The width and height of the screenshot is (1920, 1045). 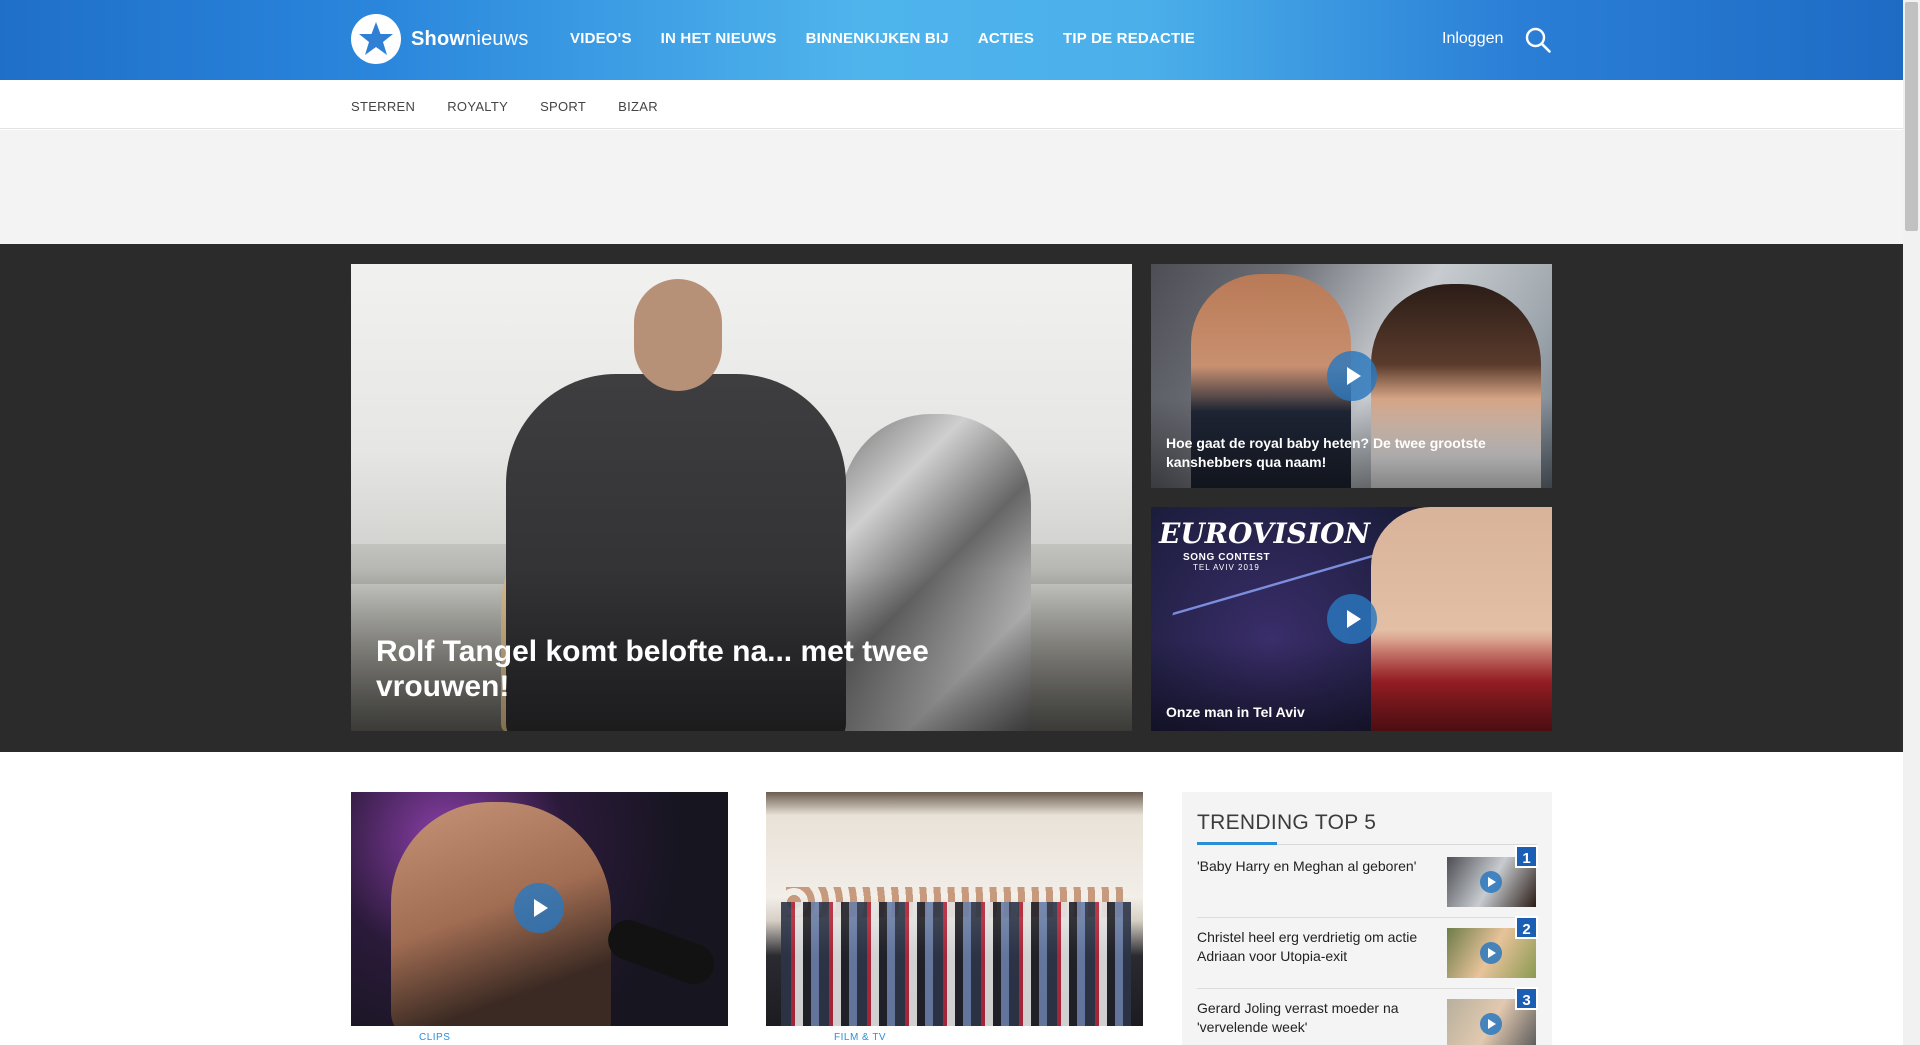 I want to click on nav-item-in-het-nieuws: IN HET NIEUWS, so click(x=719, y=38).